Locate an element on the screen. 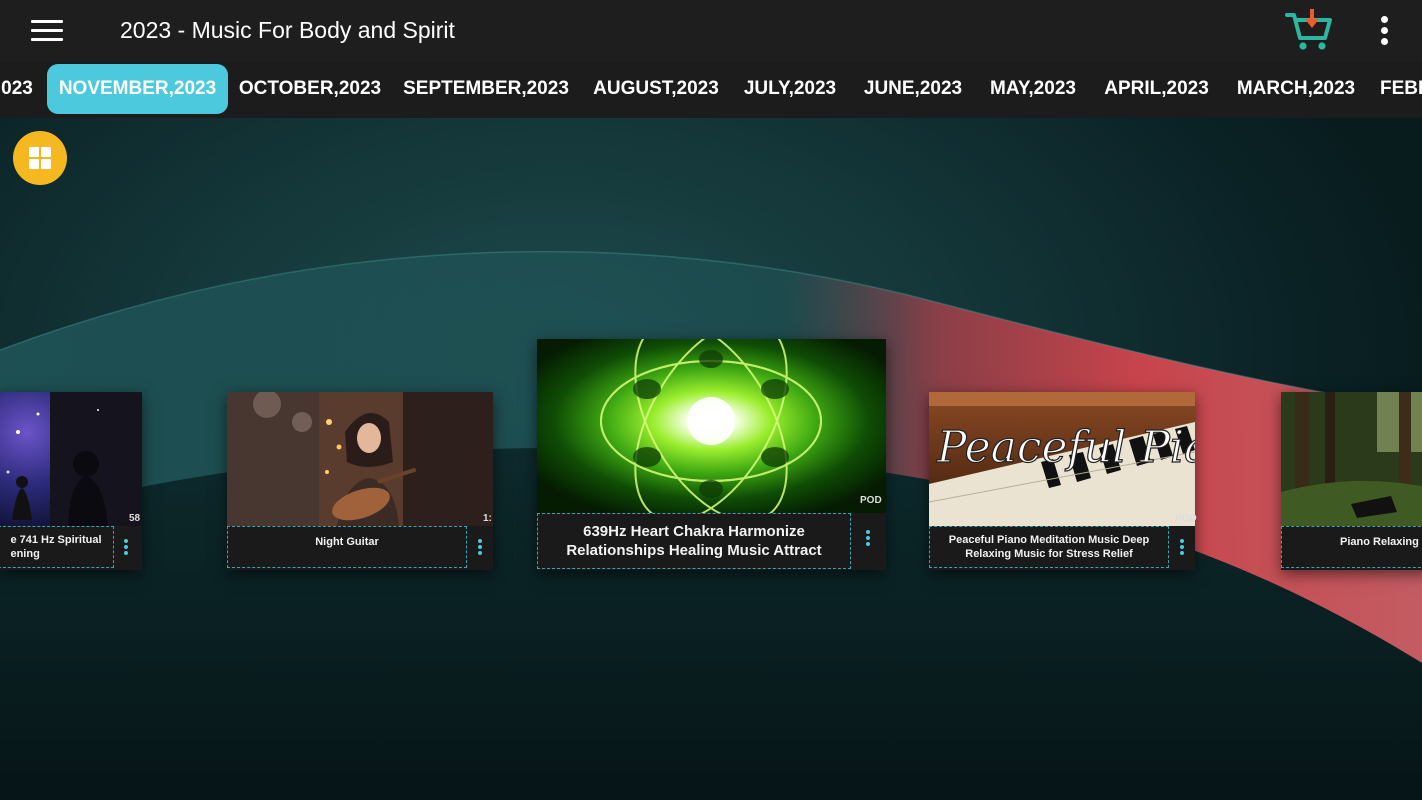  tab-july-2023: JULY,2023 is located at coordinates (790, 89).